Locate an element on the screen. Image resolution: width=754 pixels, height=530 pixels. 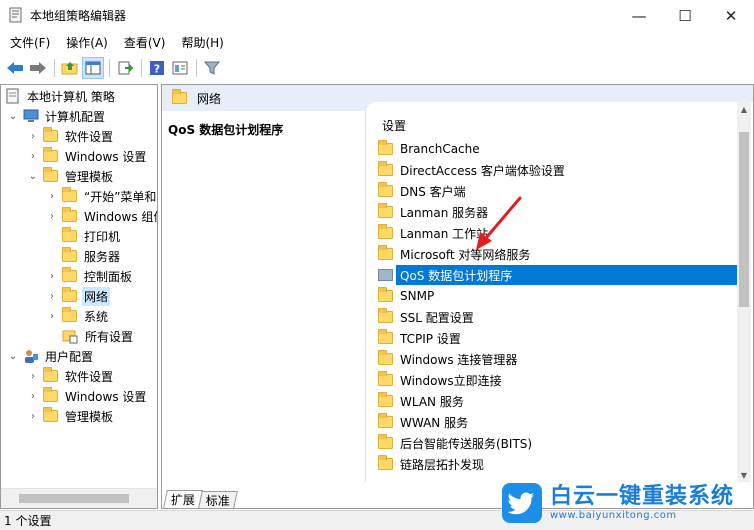
tree-control-panel: › 控制面板 is located at coordinates (90, 276).